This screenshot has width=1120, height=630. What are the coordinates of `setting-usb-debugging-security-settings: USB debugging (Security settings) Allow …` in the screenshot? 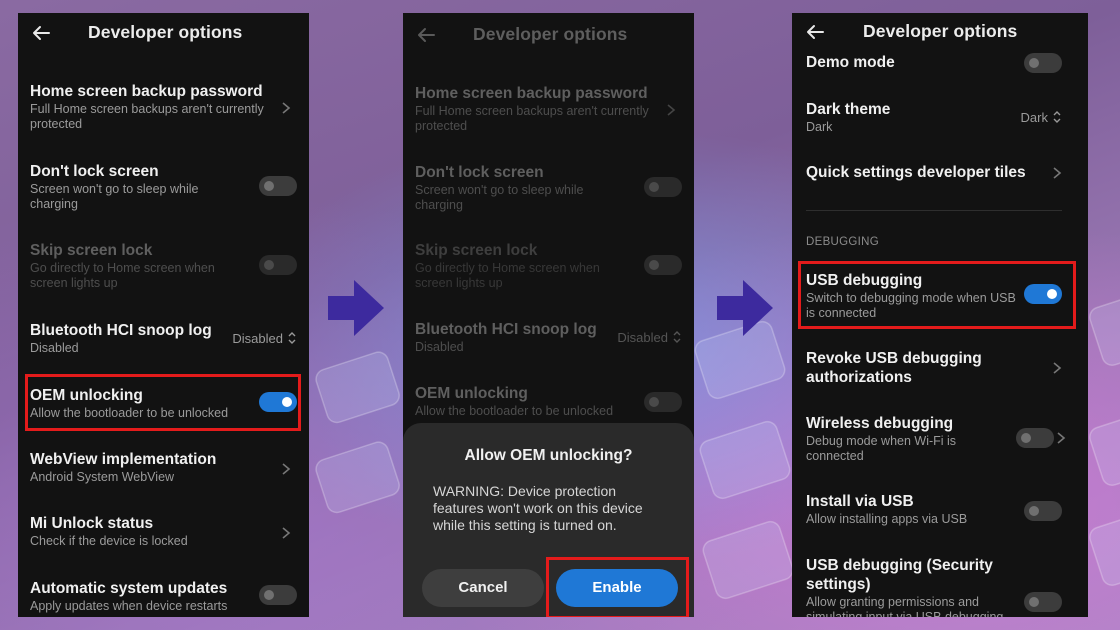 It's located at (941, 586).